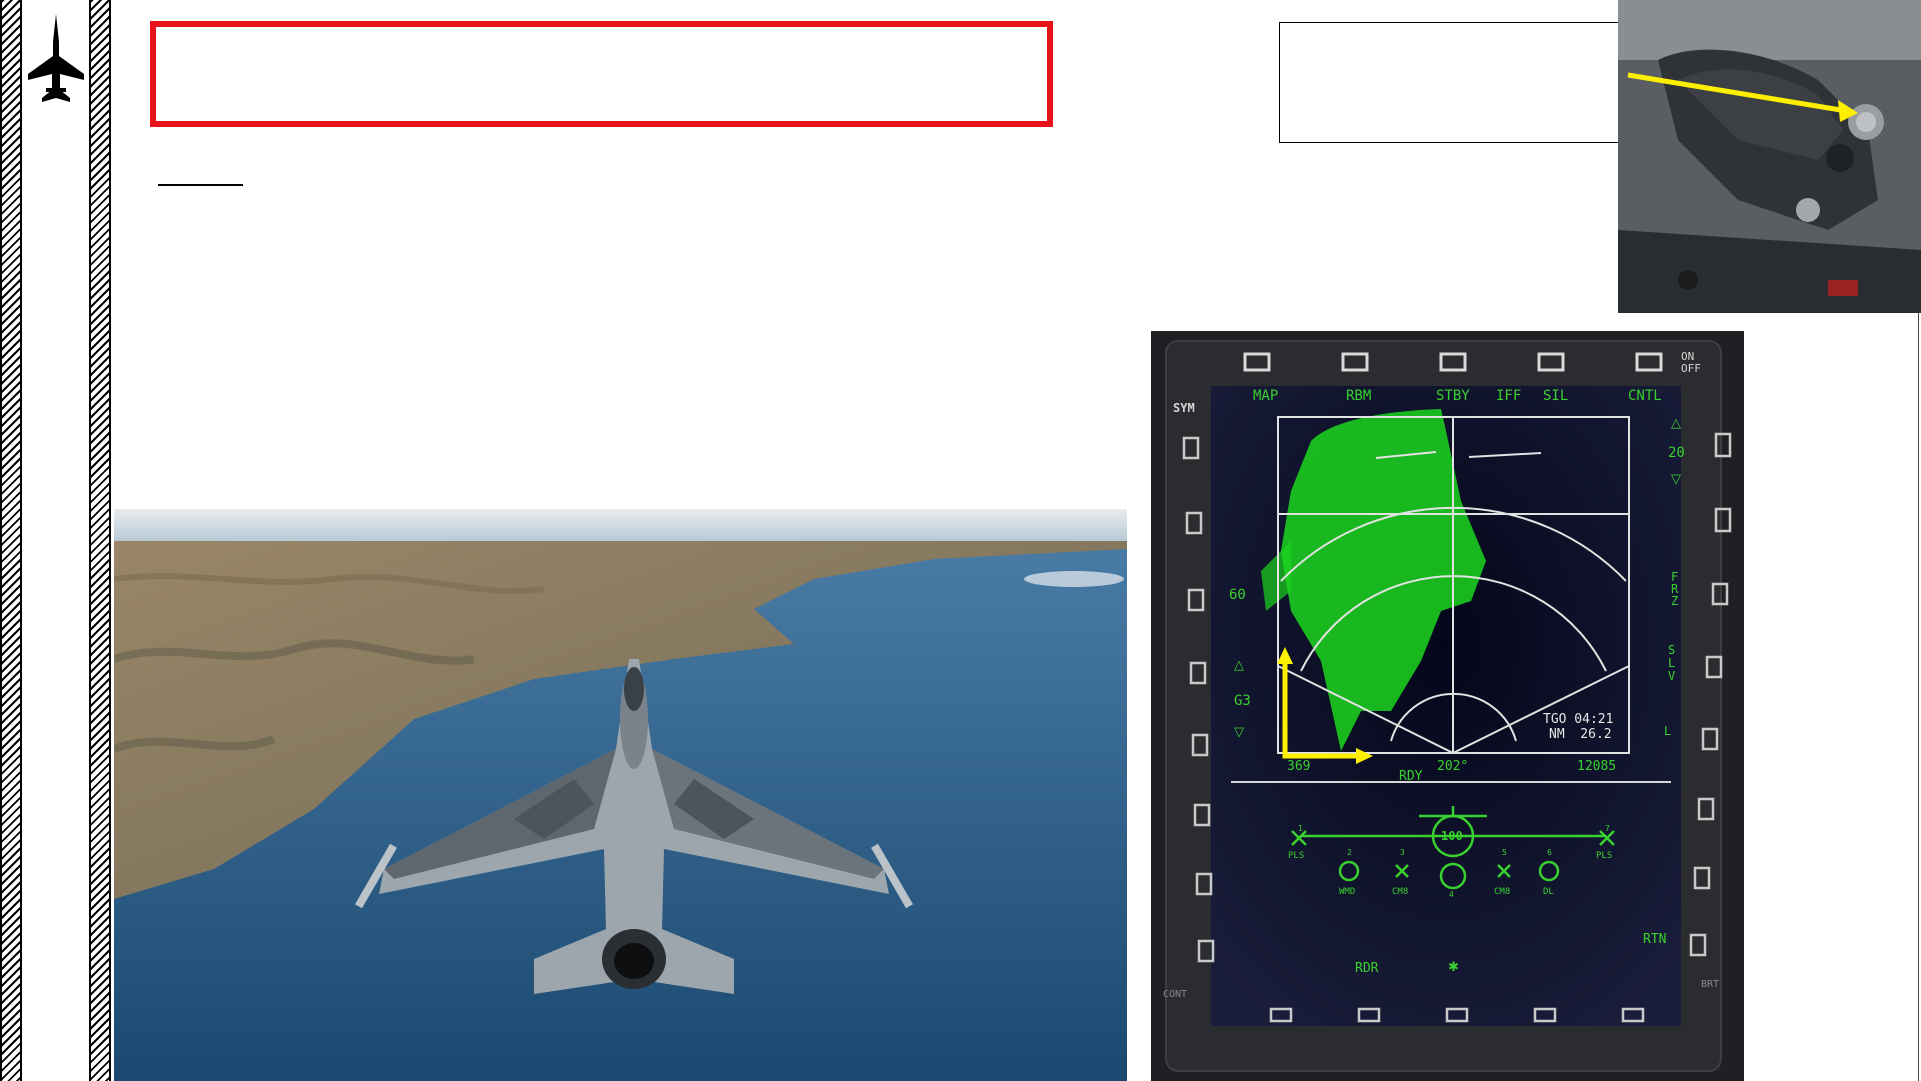 The width and height of the screenshot is (1921, 1081). What do you see at coordinates (1508, 396) in the screenshot?
I see `mfd-label-iff: IFF` at bounding box center [1508, 396].